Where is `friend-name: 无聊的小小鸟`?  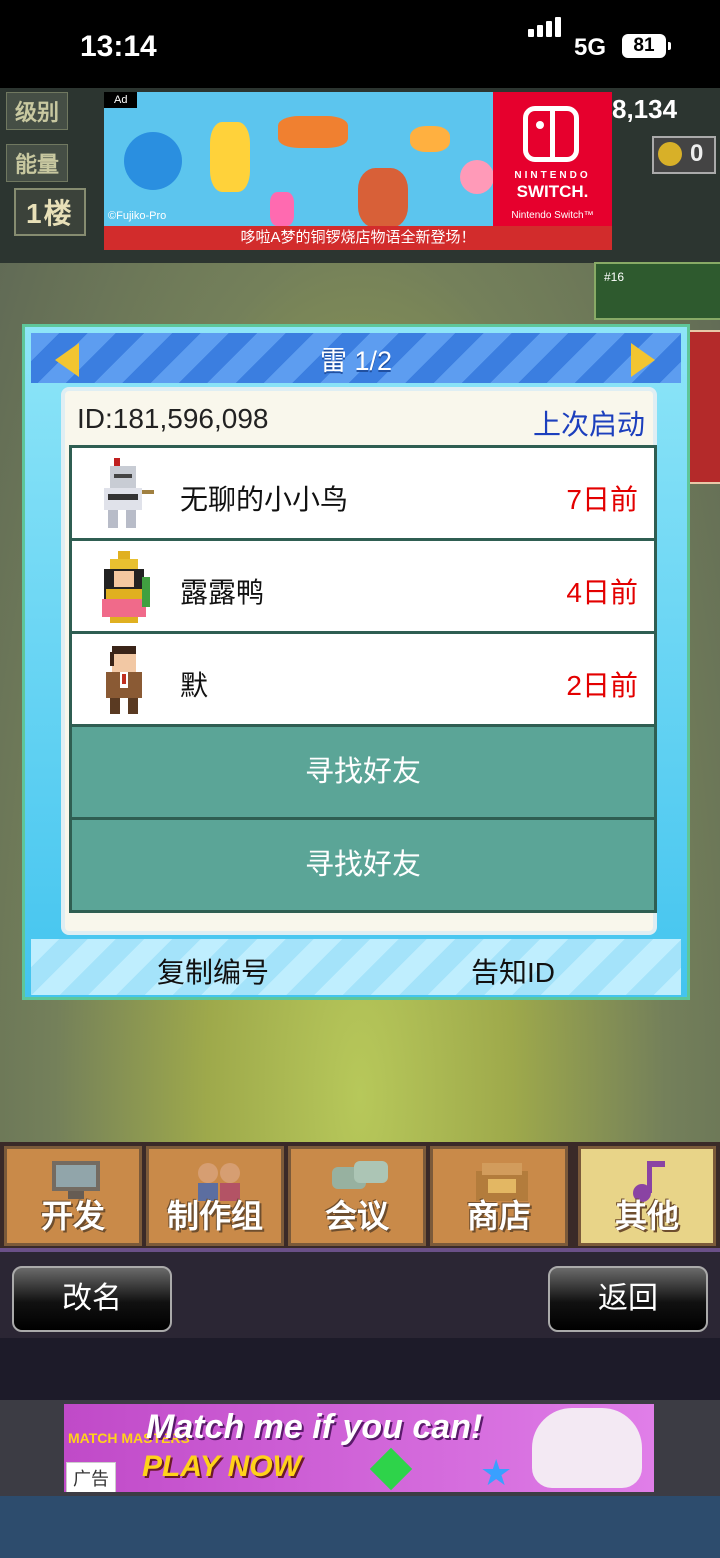 friend-name: 无聊的小小鸟 is located at coordinates (264, 499).